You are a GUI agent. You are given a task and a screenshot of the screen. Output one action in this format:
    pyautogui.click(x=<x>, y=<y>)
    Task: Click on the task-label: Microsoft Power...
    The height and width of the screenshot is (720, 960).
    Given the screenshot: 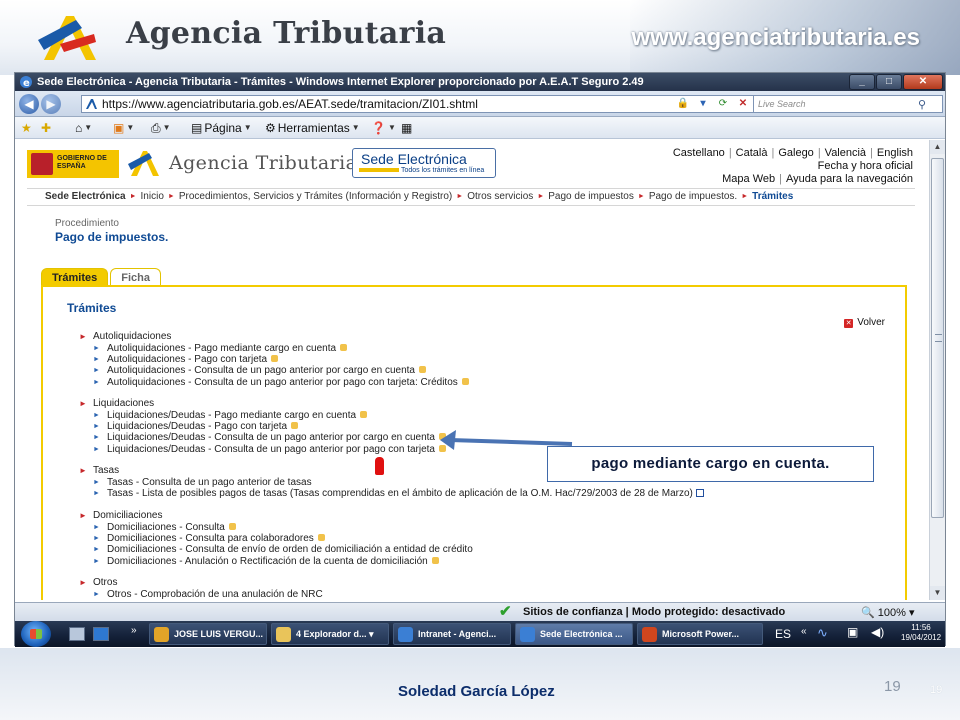 What is the action you would take?
    pyautogui.click(x=701, y=634)
    